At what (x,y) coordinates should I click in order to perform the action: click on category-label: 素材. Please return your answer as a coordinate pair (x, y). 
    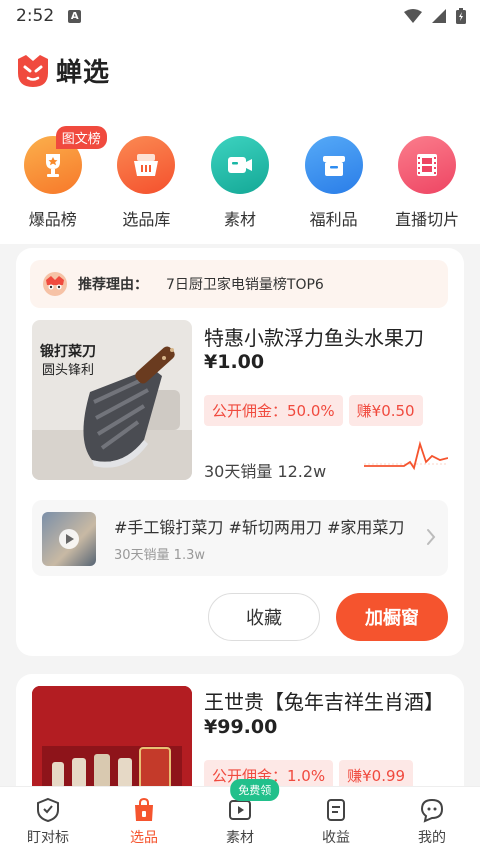
    Looking at the image, I should click on (239, 219).